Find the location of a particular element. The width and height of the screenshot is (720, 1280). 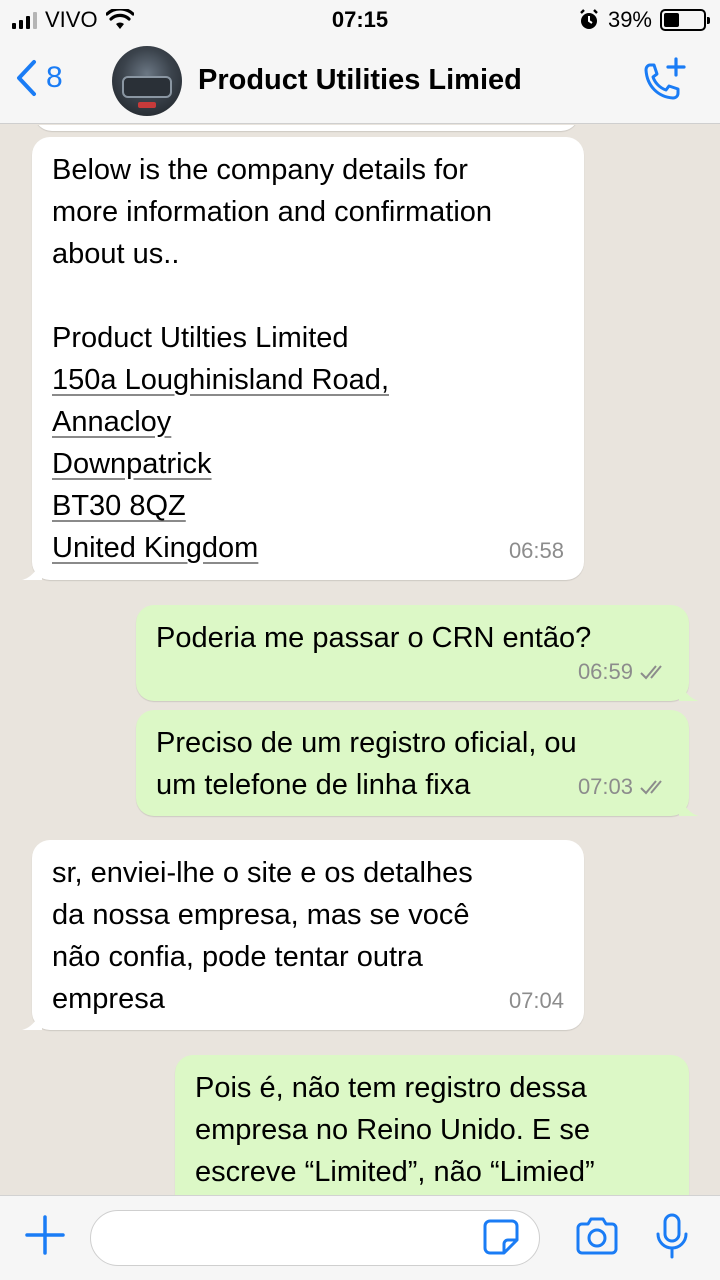

add-call-icon is located at coordinates (662, 82).